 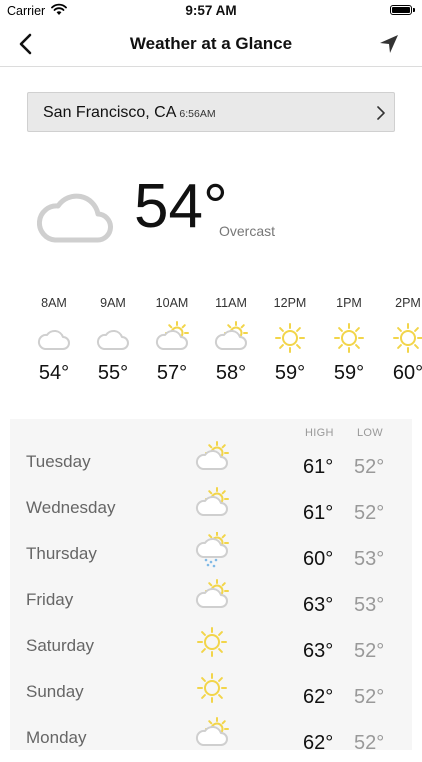 I want to click on chevron-right-icon, so click(x=381, y=113).